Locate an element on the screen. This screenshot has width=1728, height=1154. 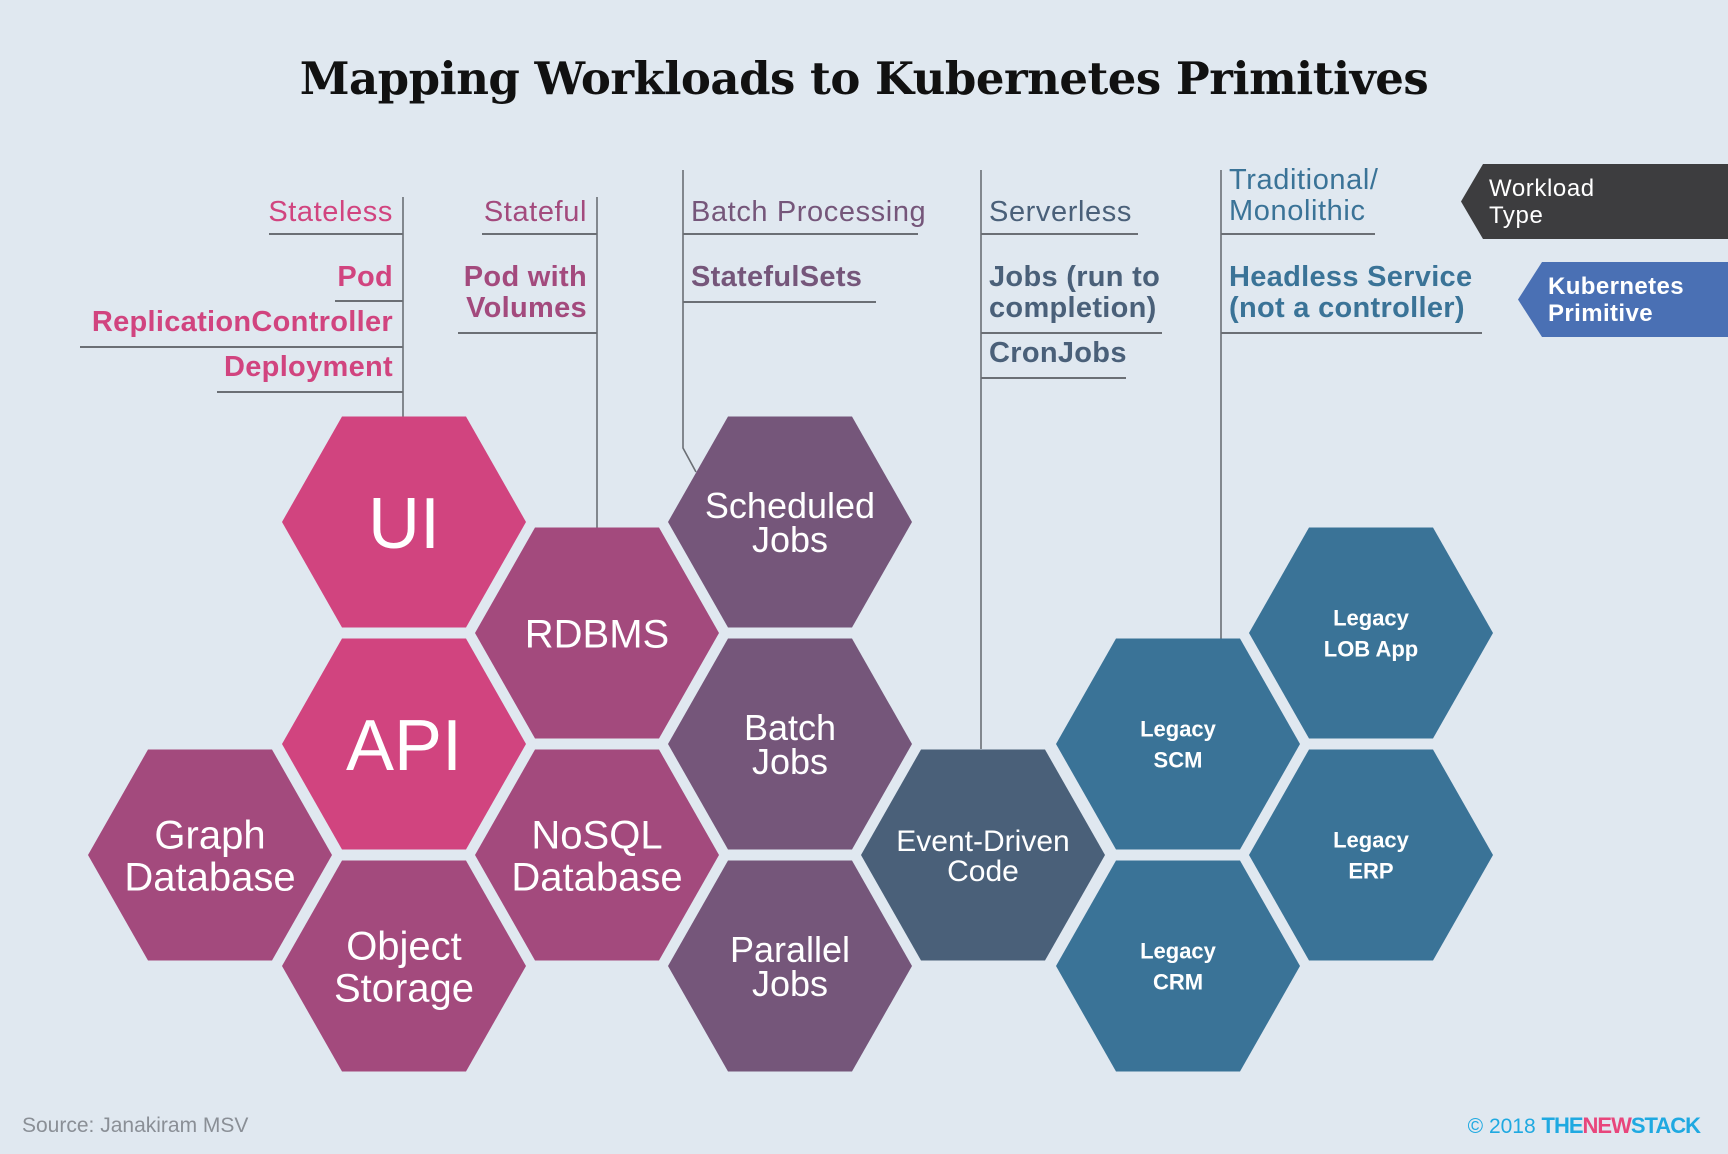
workload-type-stateless: Stateless is located at coordinates (330, 212).